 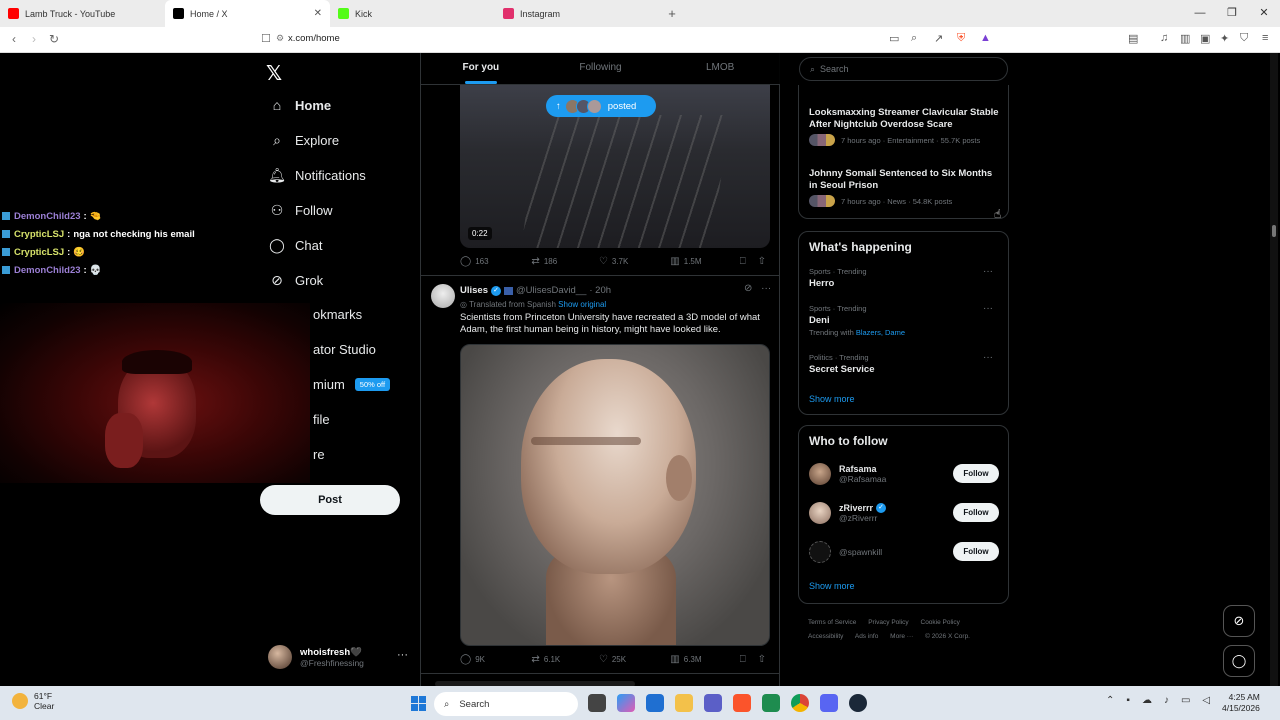 What do you see at coordinates (880, 332) in the screenshot?
I see `trending-with-links: Blazers, Dame` at bounding box center [880, 332].